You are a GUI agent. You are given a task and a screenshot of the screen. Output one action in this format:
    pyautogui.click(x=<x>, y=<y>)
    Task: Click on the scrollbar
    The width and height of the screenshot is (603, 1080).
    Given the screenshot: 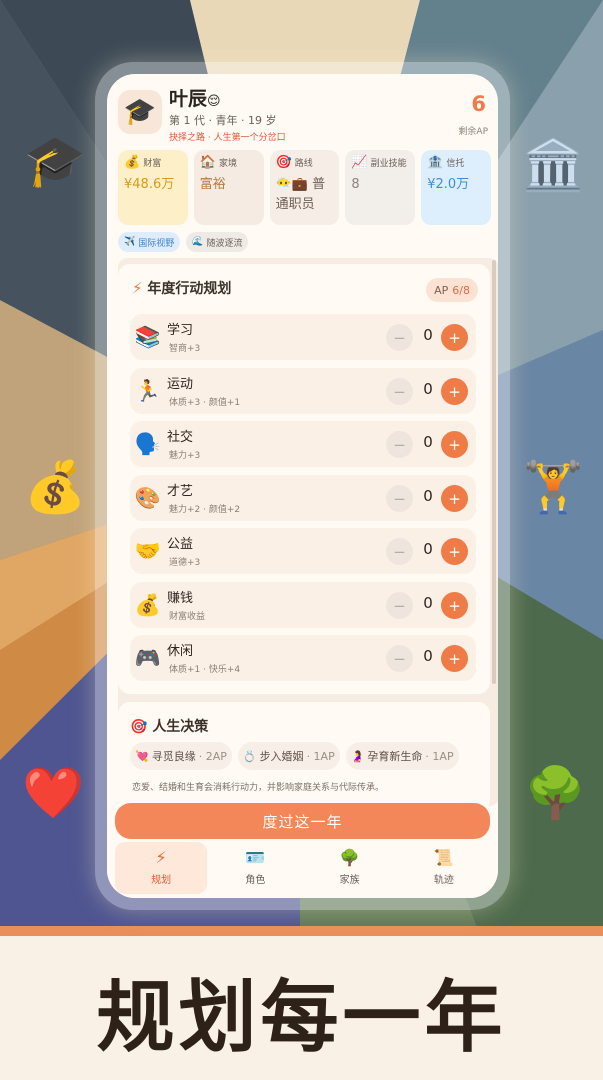 What is the action you would take?
    pyautogui.click(x=494, y=472)
    